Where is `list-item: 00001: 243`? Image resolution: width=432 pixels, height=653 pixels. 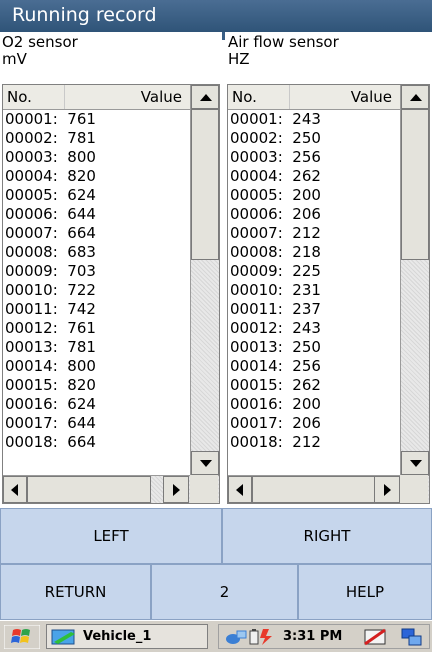
list-item: 00001: 243 is located at coordinates (275, 119).